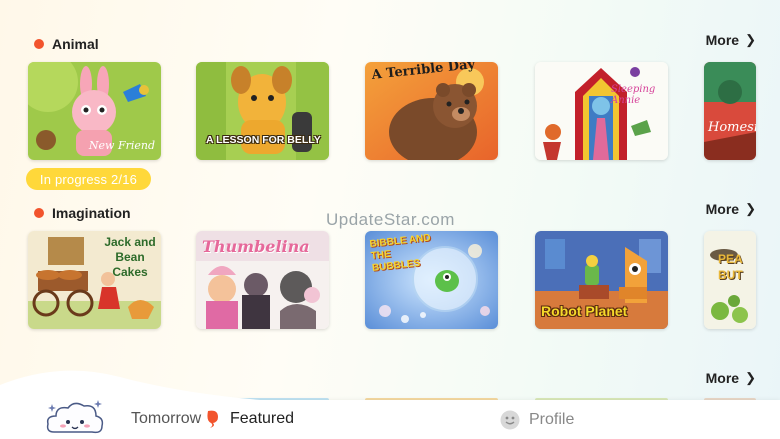 The height and width of the screenshot is (439, 780). I want to click on nav-profile: Profile, so click(537, 420).